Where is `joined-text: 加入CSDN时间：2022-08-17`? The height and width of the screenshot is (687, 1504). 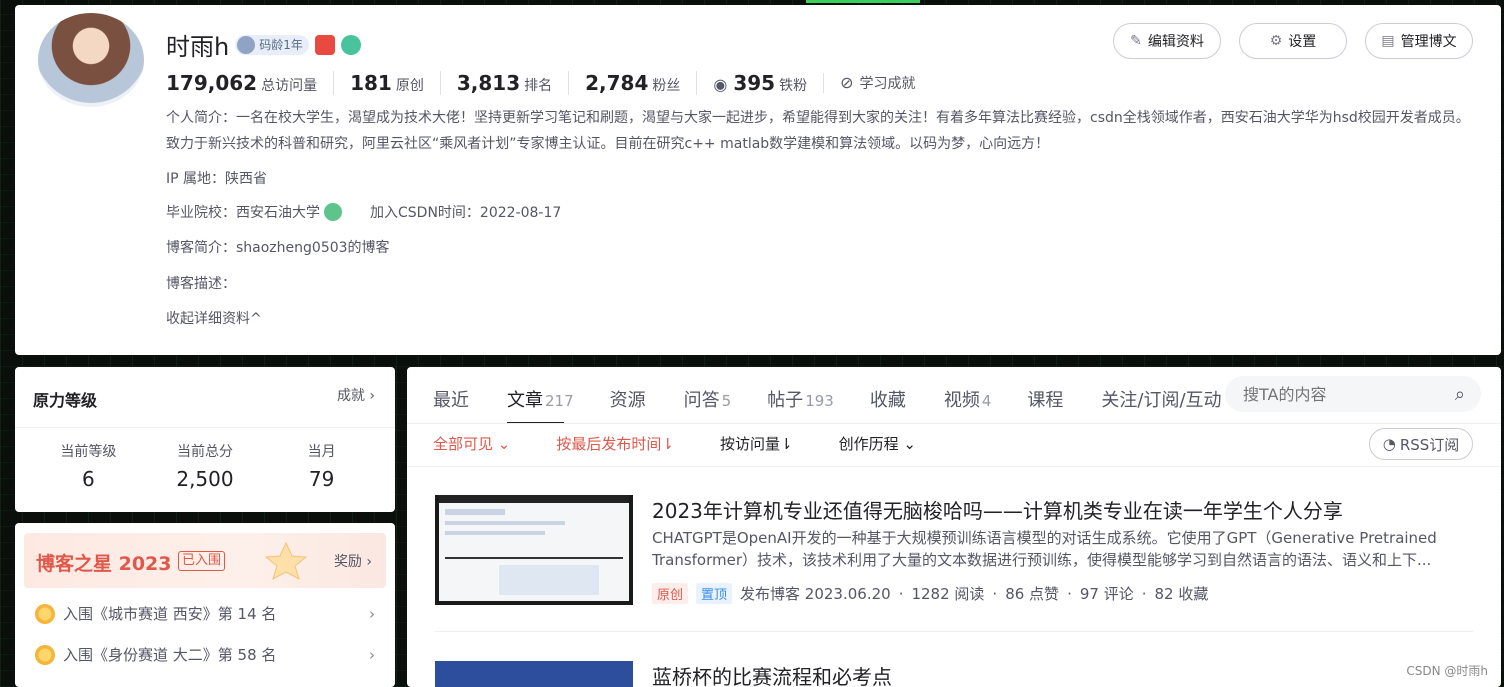
joined-text: 加入CSDN时间：2022-08-17 is located at coordinates (466, 213).